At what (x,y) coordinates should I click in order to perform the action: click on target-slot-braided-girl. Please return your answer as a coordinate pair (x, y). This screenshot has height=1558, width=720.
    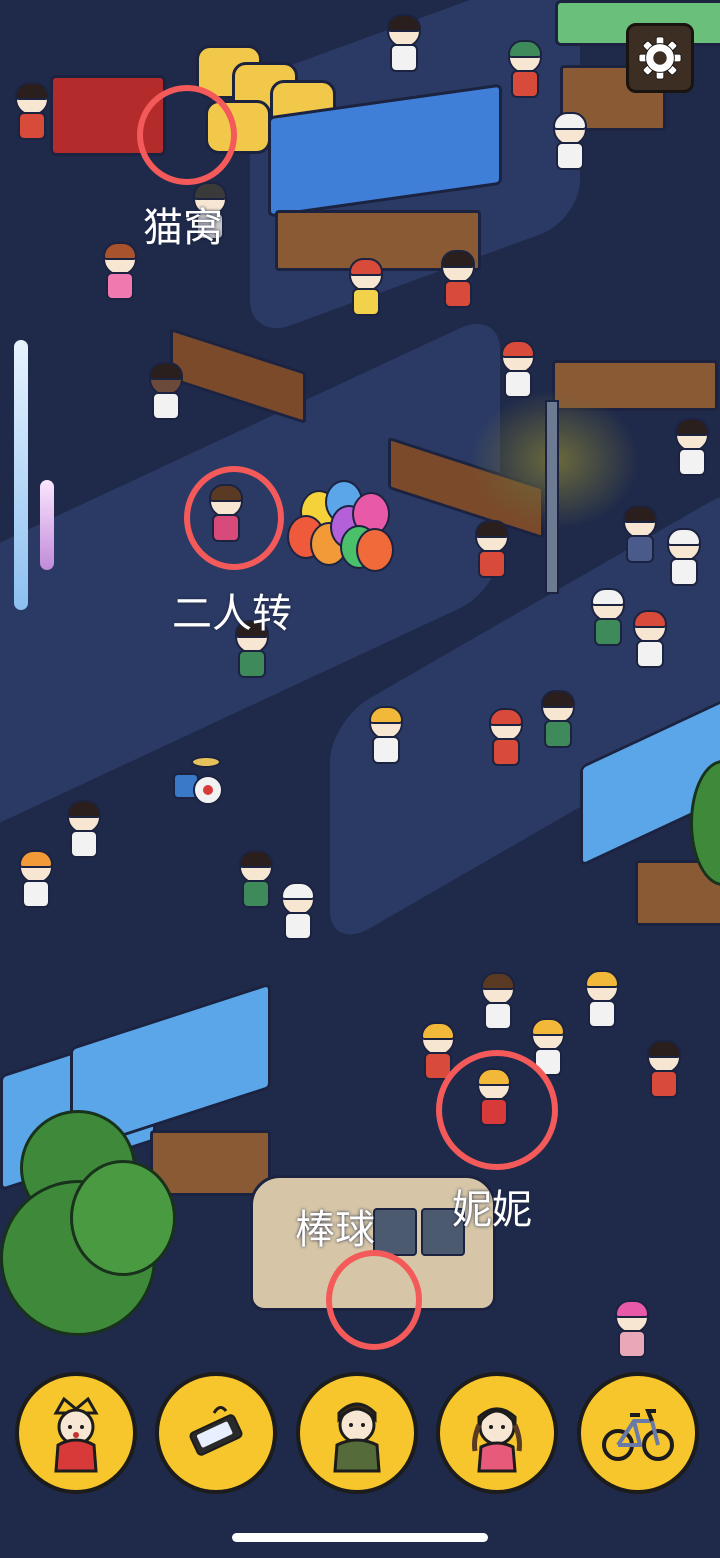
    Looking at the image, I should click on (497, 1433).